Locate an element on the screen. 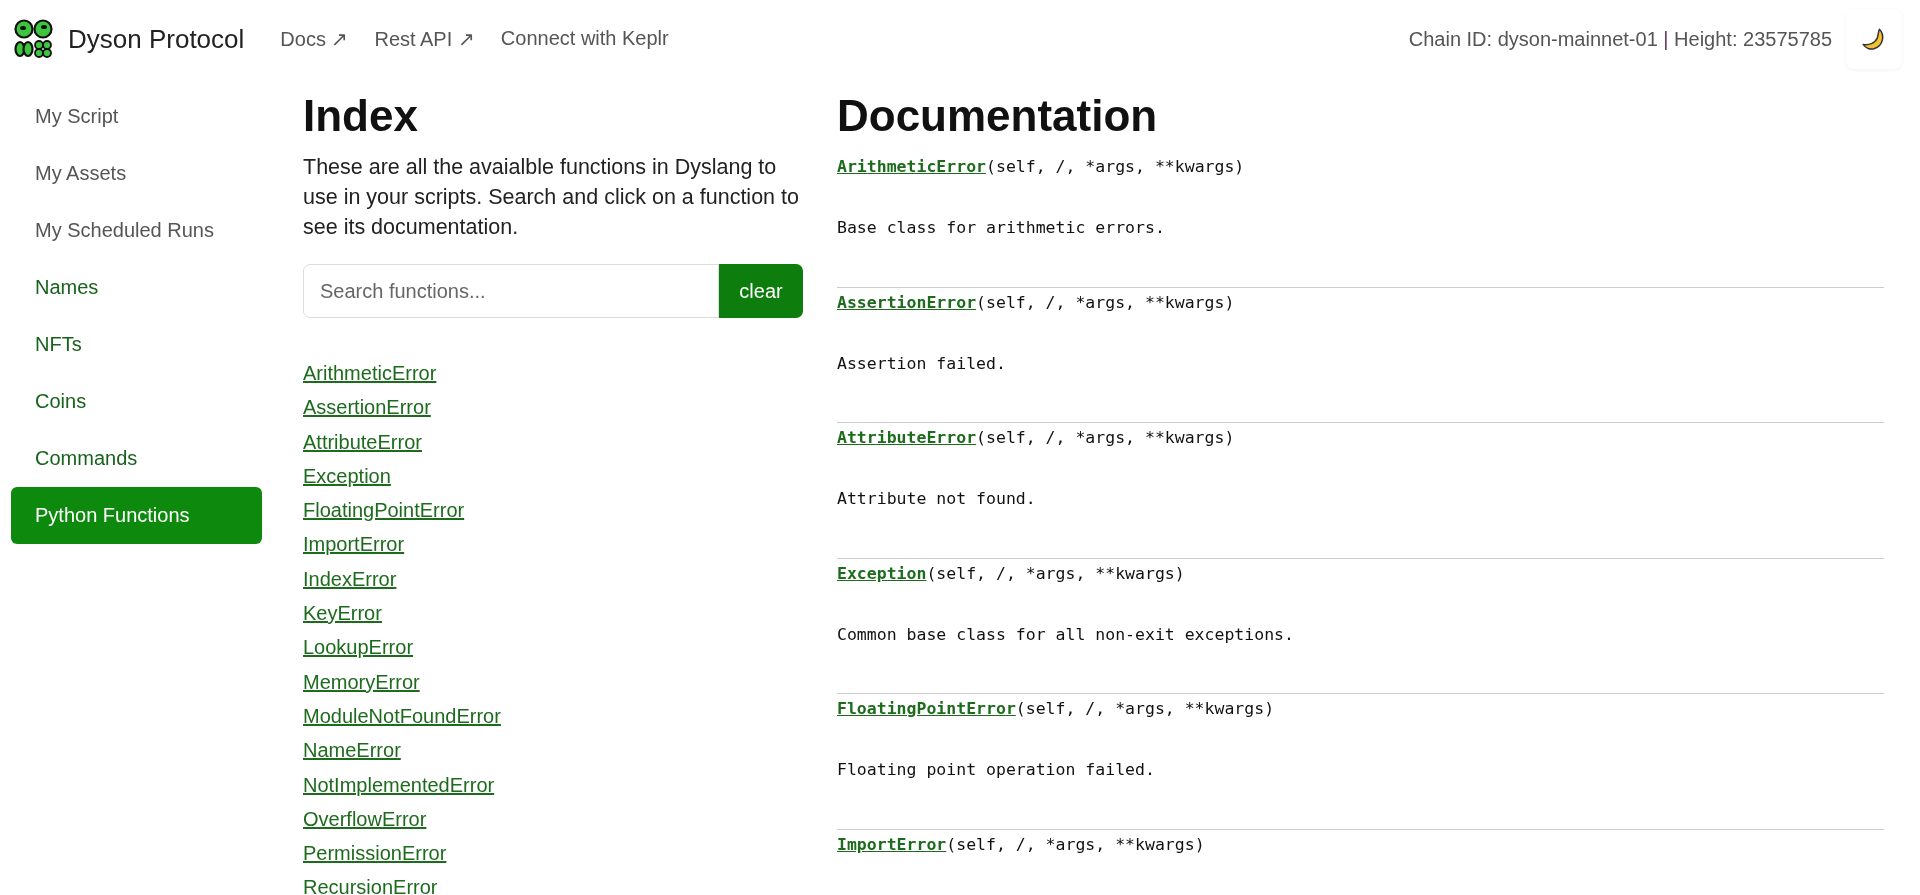 The height and width of the screenshot is (895, 1920). function-description: Base class for arithmetic errors. is located at coordinates (1001, 228).